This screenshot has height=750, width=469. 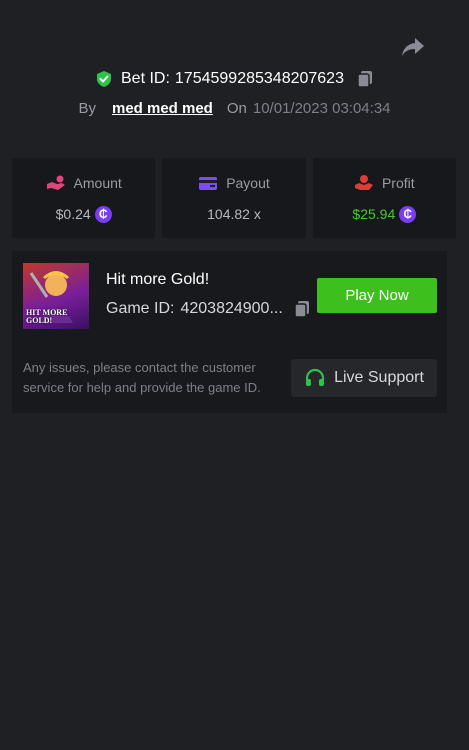 I want to click on live-support-label: Live Support, so click(x=379, y=377).